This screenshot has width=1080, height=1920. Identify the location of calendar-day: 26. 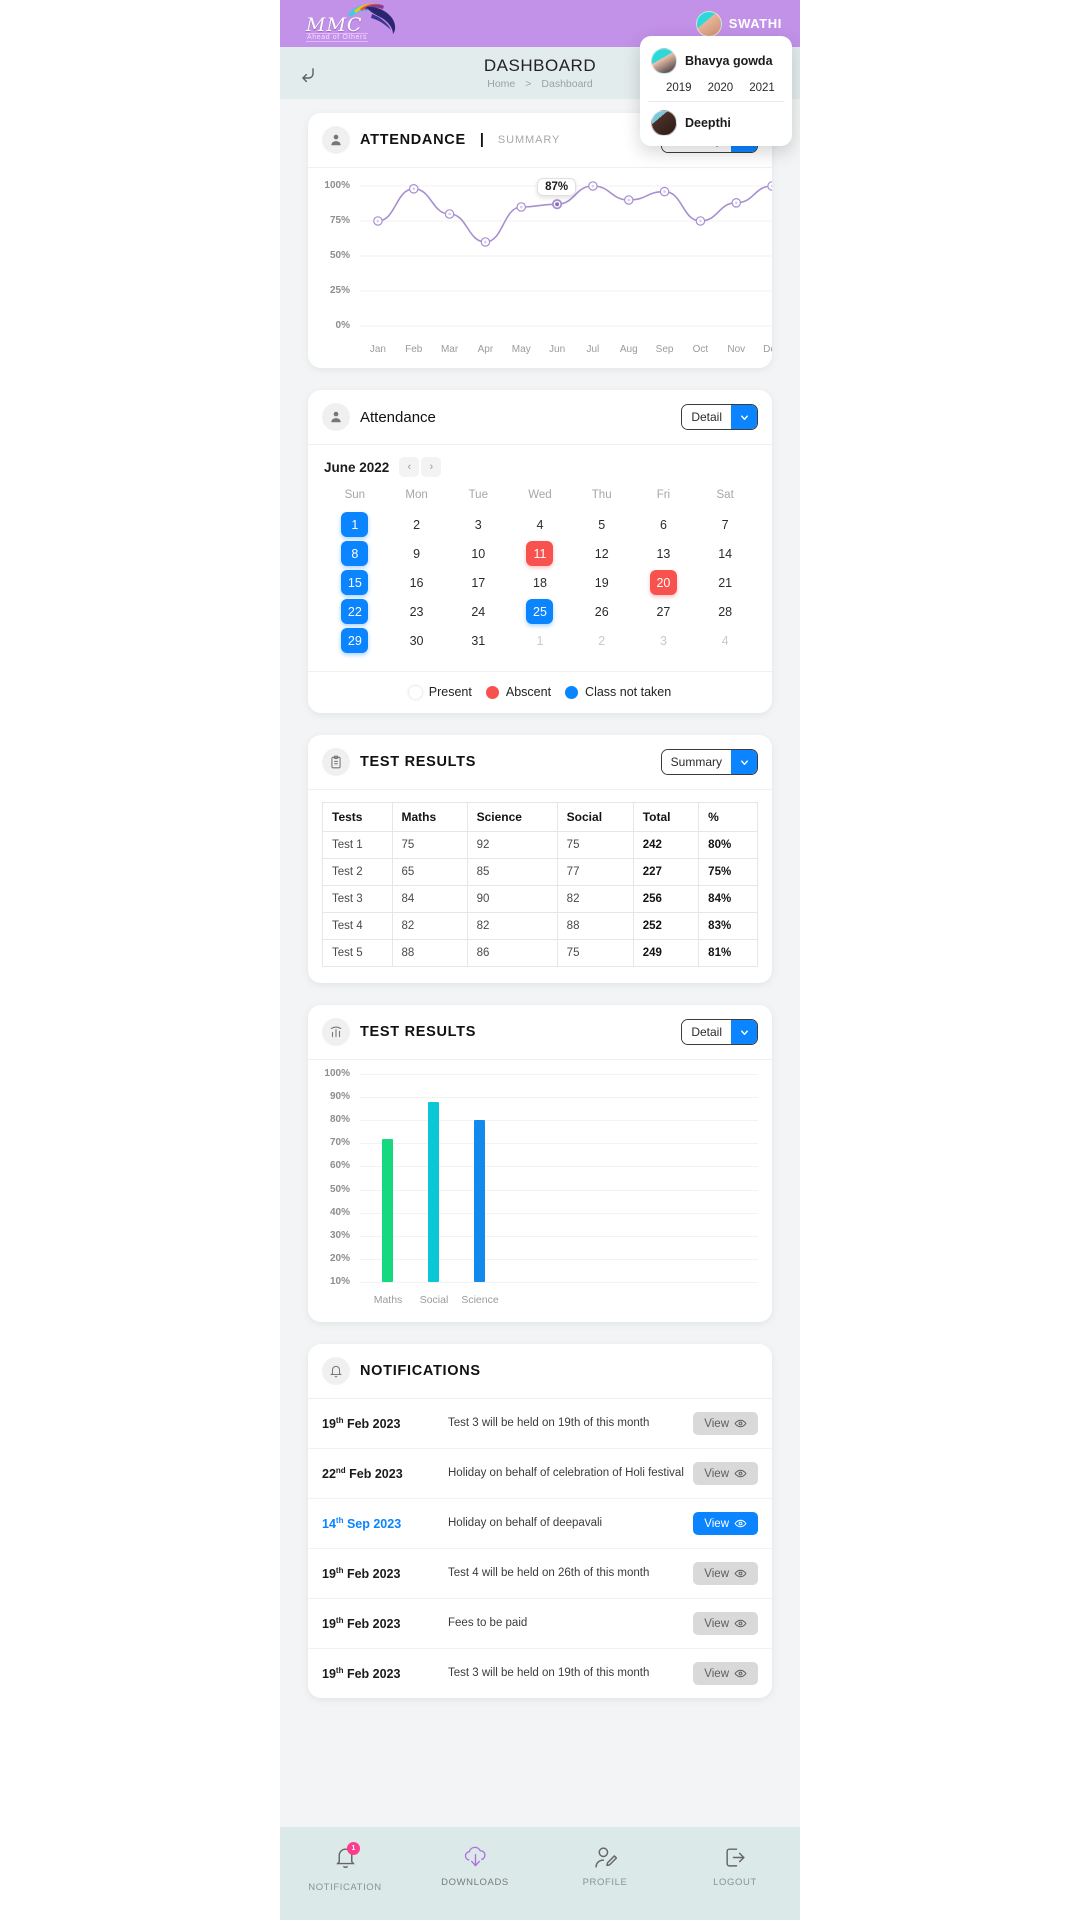
(601, 611).